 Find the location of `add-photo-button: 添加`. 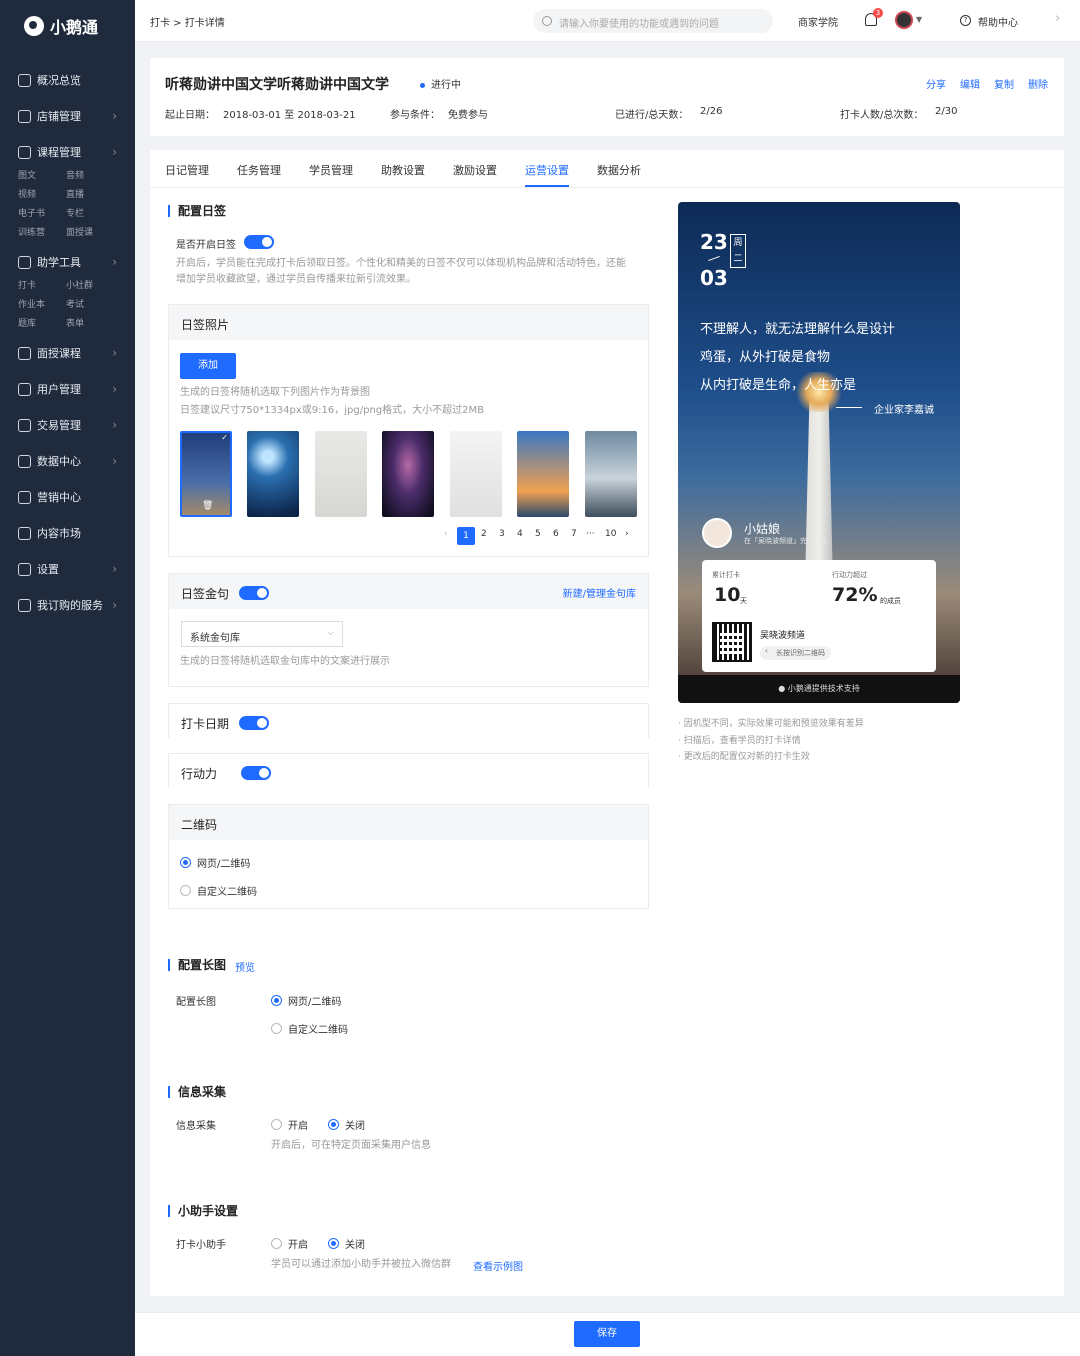

add-photo-button: 添加 is located at coordinates (208, 366).